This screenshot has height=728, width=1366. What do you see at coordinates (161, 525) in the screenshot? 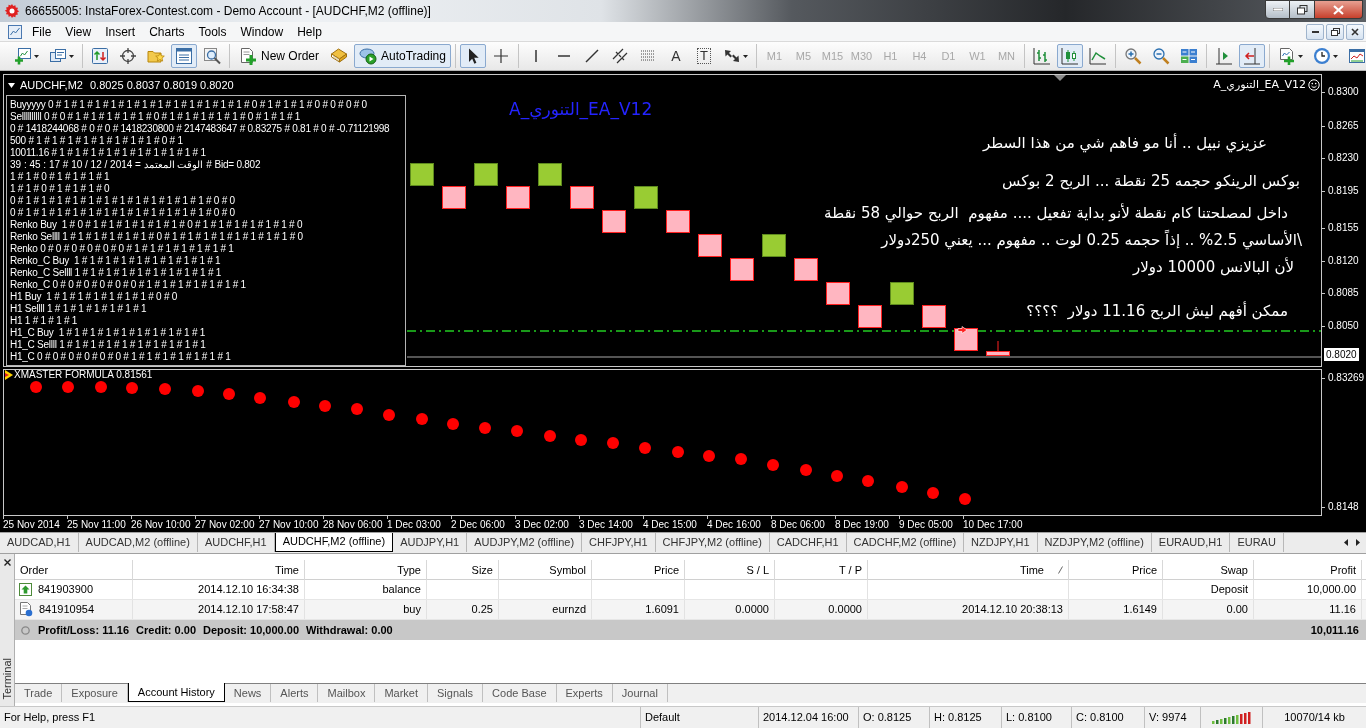
I see `axis-label: 26 Nov 10:00` at bounding box center [161, 525].